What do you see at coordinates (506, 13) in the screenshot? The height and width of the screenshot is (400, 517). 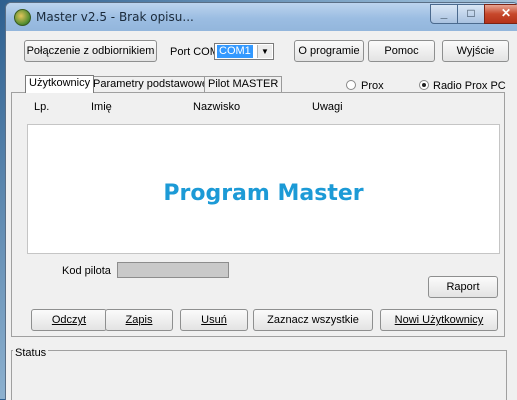 I see `close-icon: ✕` at bounding box center [506, 13].